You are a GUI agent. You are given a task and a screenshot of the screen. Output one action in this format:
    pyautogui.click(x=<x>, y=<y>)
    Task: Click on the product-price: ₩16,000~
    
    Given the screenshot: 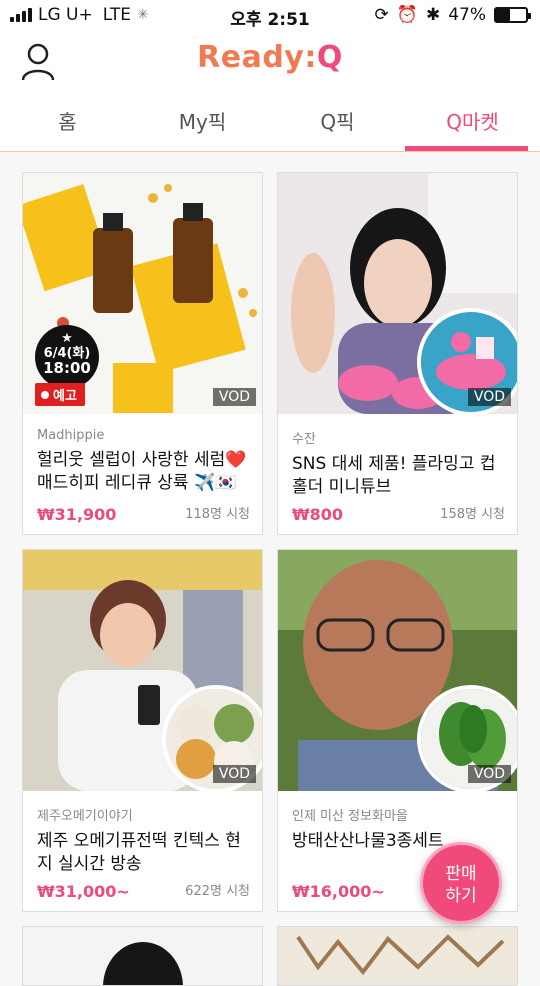 What is the action you would take?
    pyautogui.click(x=338, y=891)
    